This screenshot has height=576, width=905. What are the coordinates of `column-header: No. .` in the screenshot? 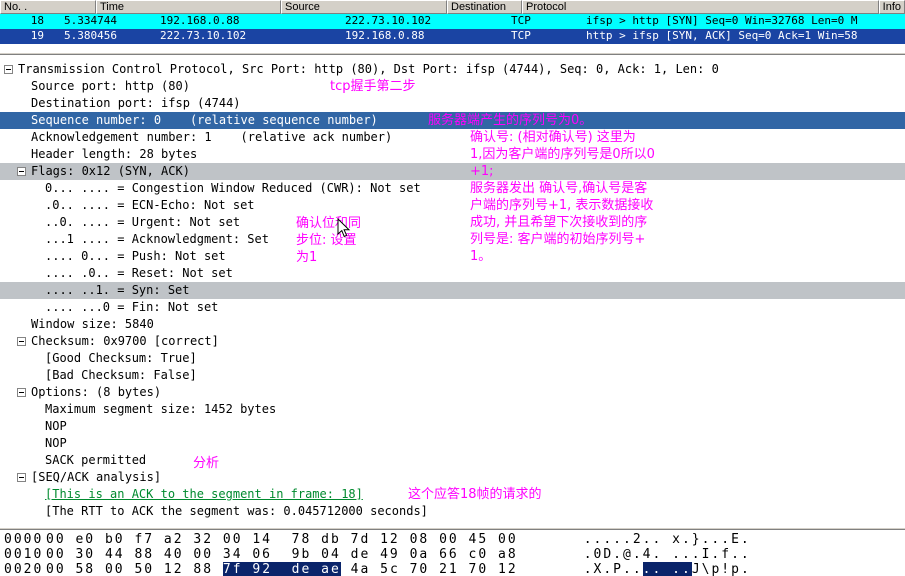 It's located at (48, 7).